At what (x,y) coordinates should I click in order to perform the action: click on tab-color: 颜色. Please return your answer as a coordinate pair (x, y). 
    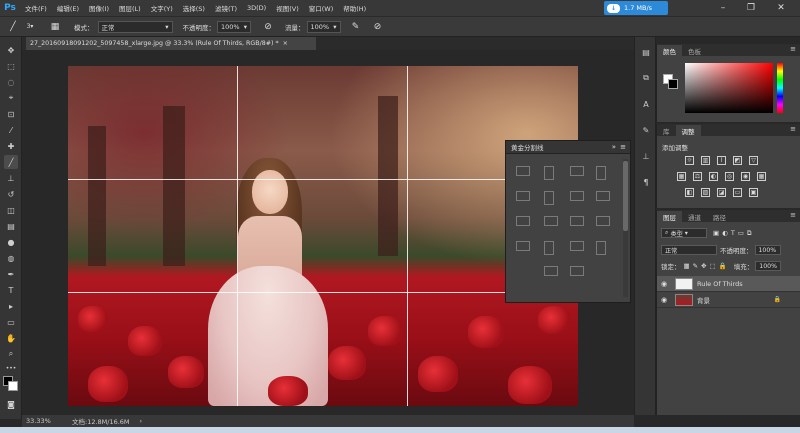
    Looking at the image, I should click on (669, 50).